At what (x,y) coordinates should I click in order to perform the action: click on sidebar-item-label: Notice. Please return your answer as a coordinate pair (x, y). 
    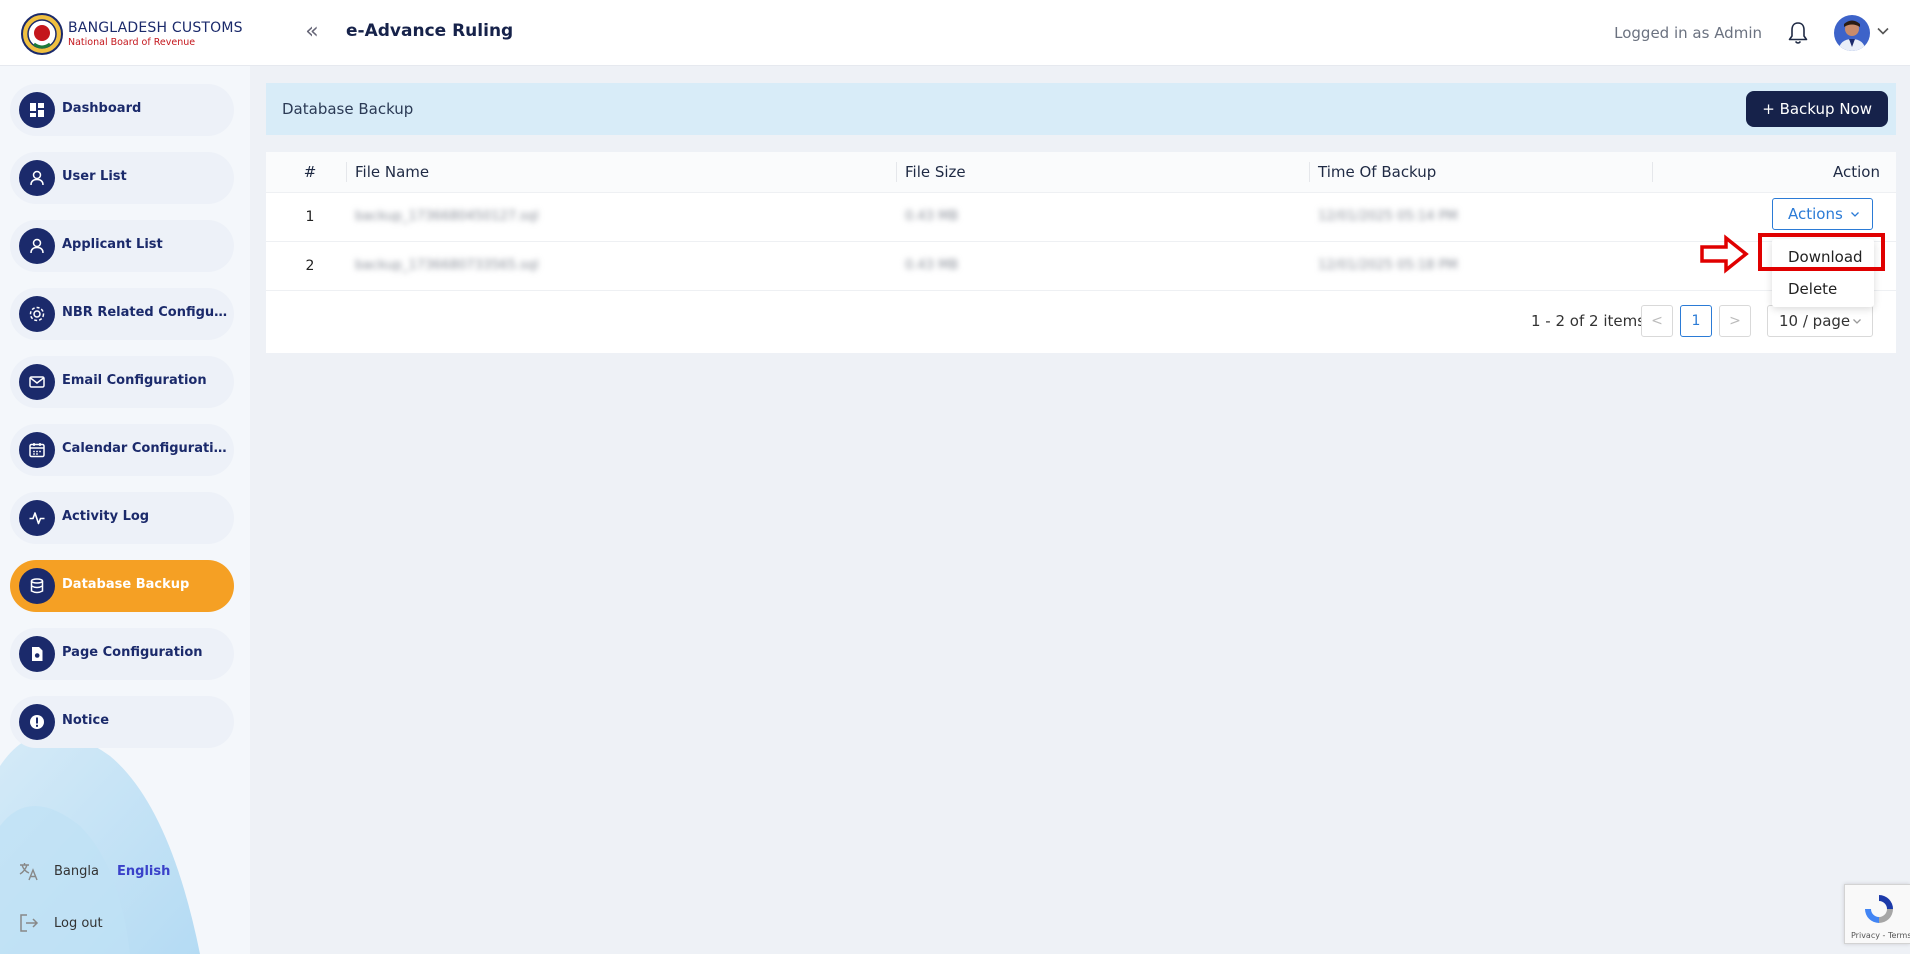
    Looking at the image, I should click on (86, 720).